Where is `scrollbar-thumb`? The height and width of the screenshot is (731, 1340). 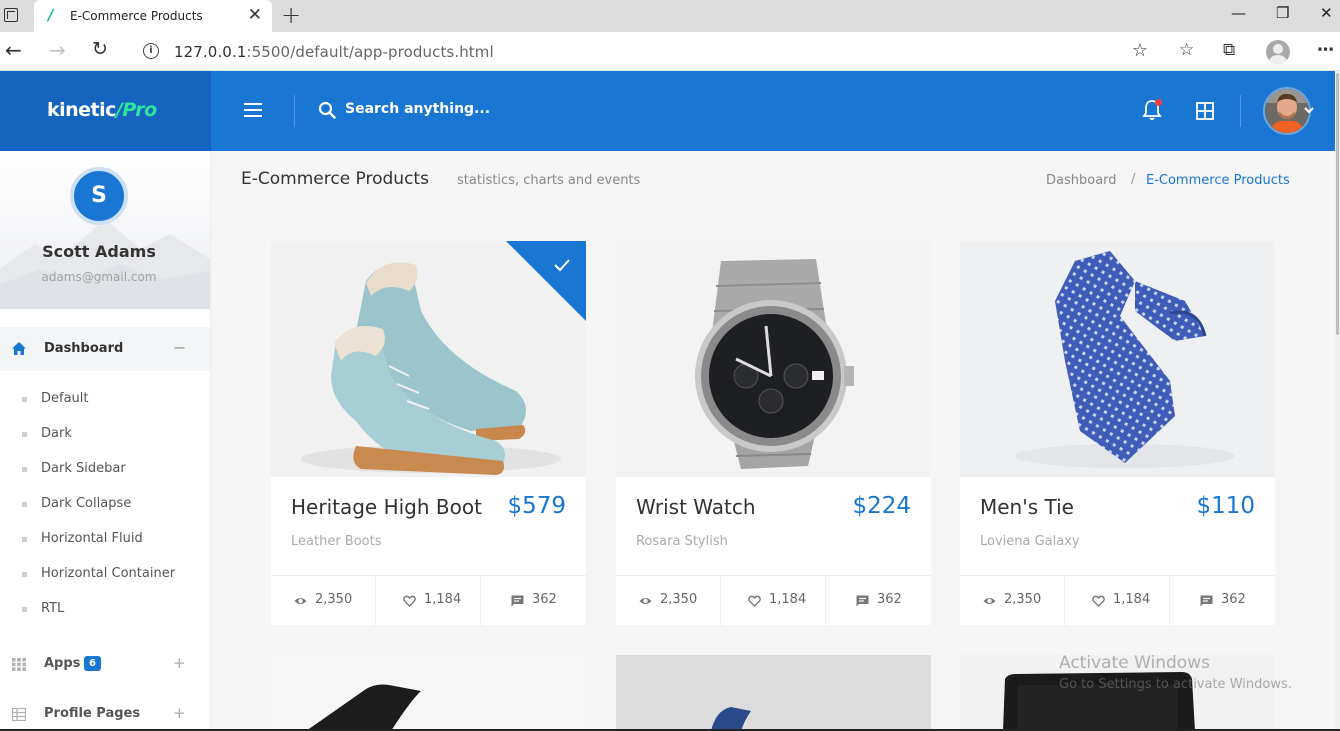
scrollbar-thumb is located at coordinates (1337, 204).